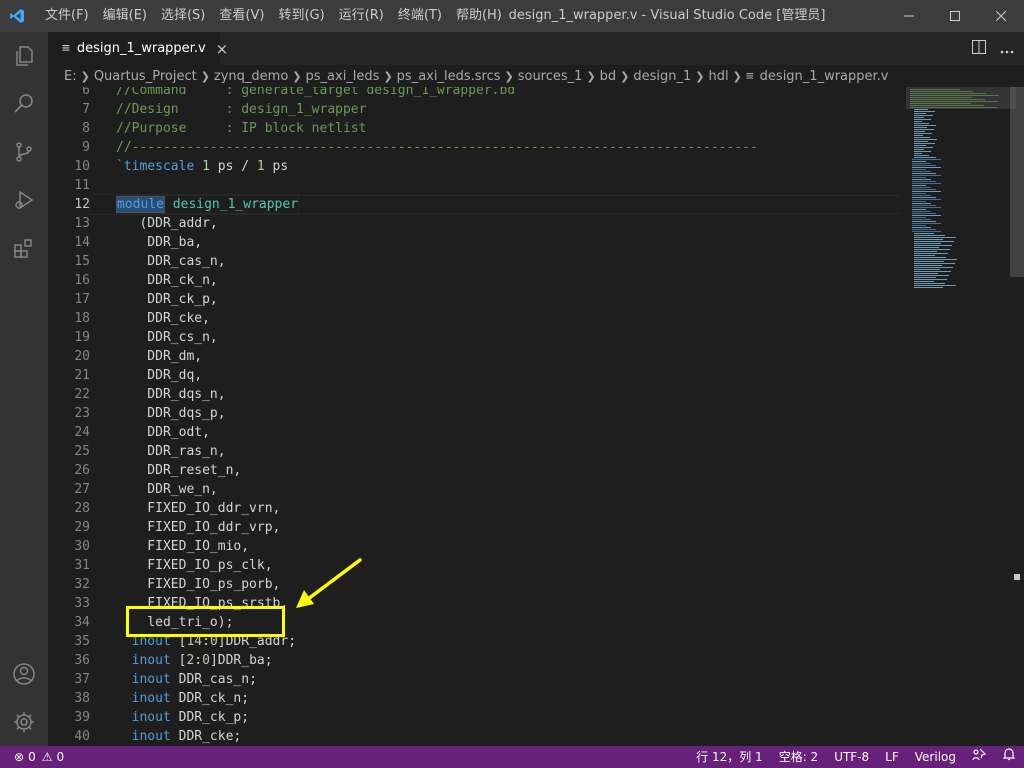 The width and height of the screenshot is (1024, 768). What do you see at coordinates (403, 318) in the screenshot?
I see `code-line: 18 DDR_cke,` at bounding box center [403, 318].